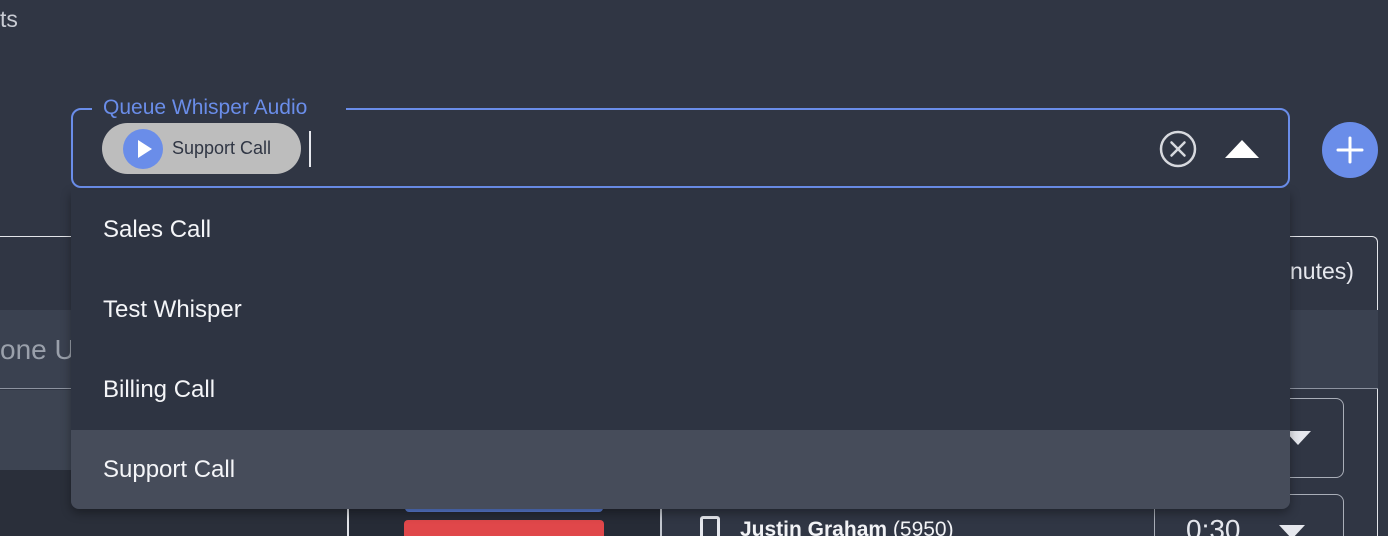  What do you see at coordinates (1213, 525) in the screenshot?
I see `timer-value: 0:30` at bounding box center [1213, 525].